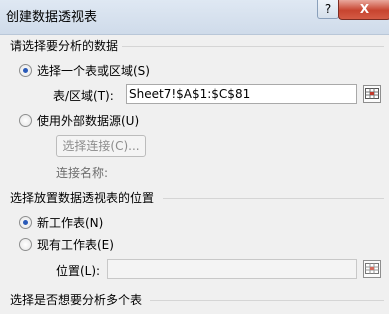  Describe the element at coordinates (25, 70) in the screenshot. I see `radio-select-range` at that location.